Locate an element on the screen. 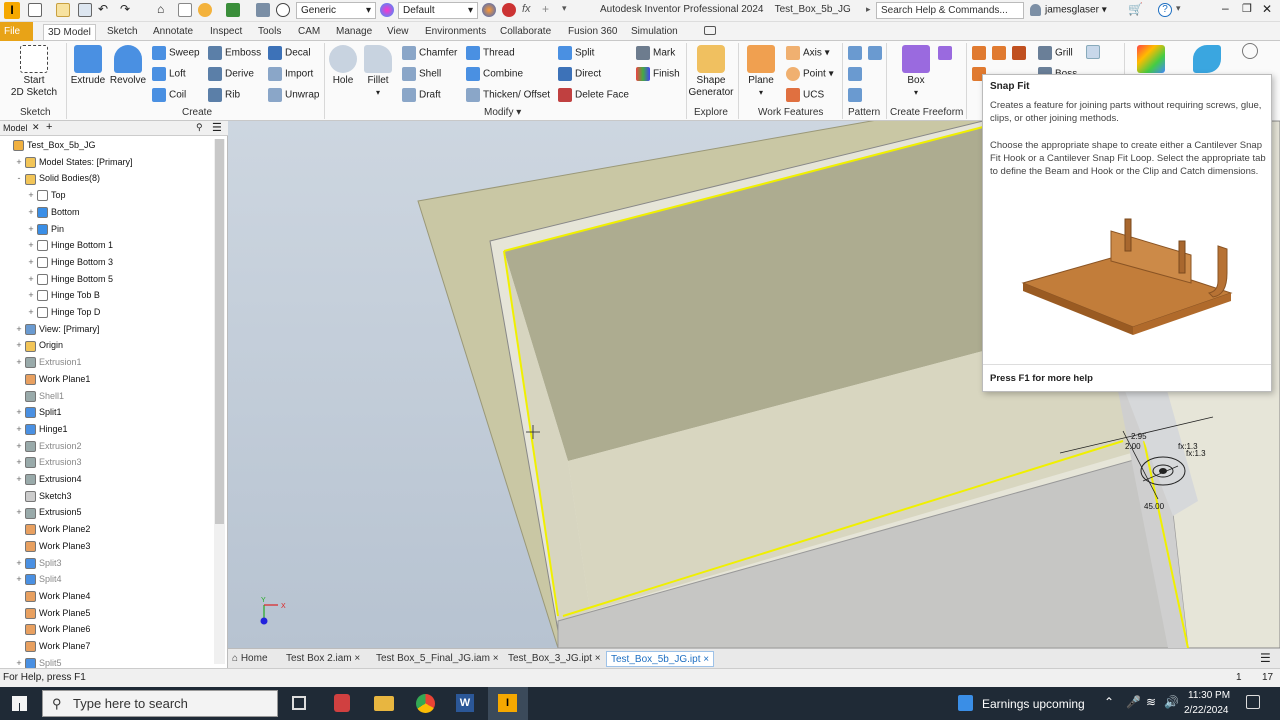 Image resolution: width=1280 pixels, height=720 pixels. tree-item: + Split4 is located at coordinates (38, 579).